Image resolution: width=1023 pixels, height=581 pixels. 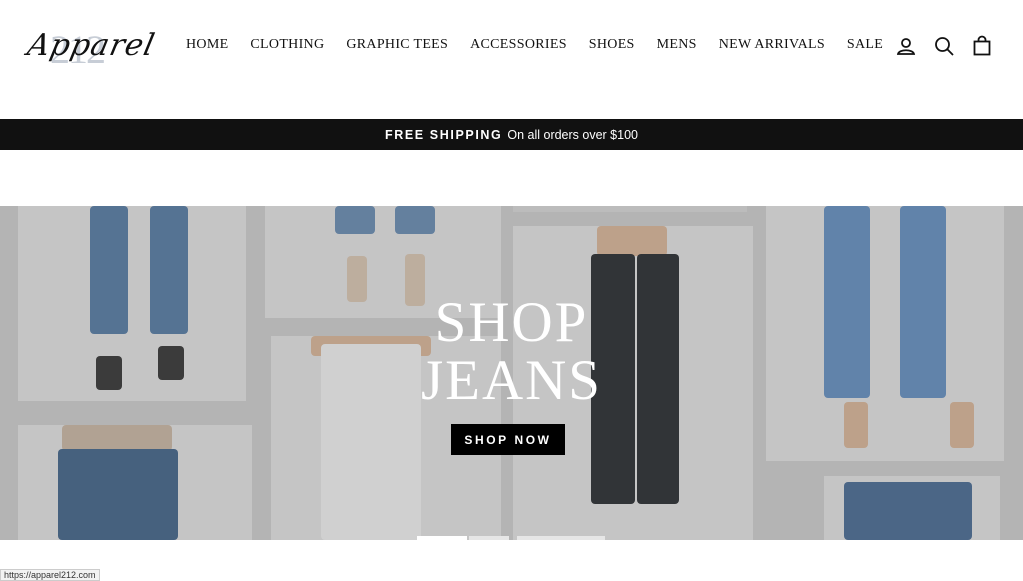 I want to click on nav-item-shoes: SHOES, so click(x=612, y=45).